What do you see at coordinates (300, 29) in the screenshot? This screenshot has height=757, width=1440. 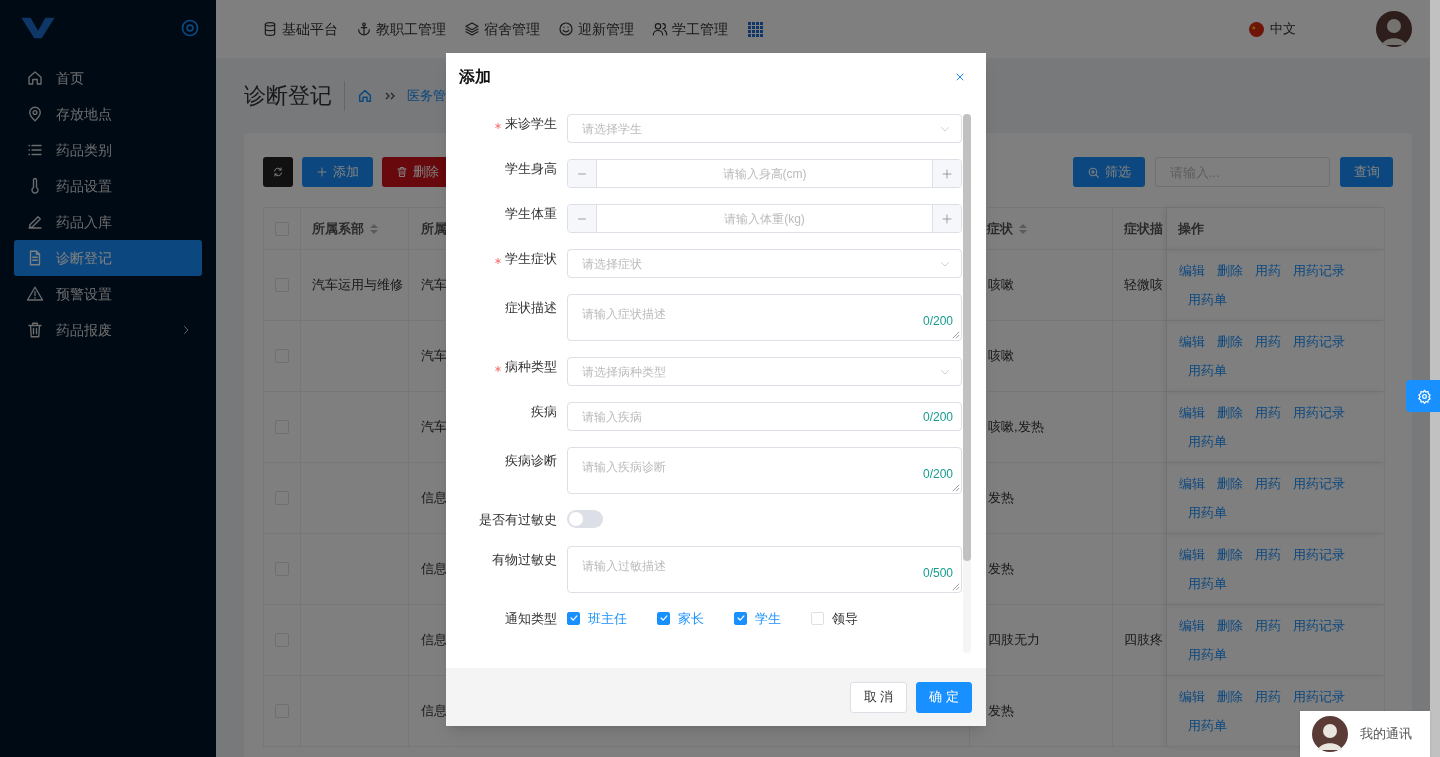 I see `top-nav-item: 基础平台` at bounding box center [300, 29].